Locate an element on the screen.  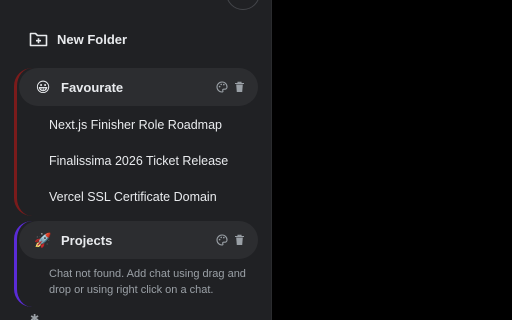
rocket-icon: 🚀 is located at coordinates (43, 239).